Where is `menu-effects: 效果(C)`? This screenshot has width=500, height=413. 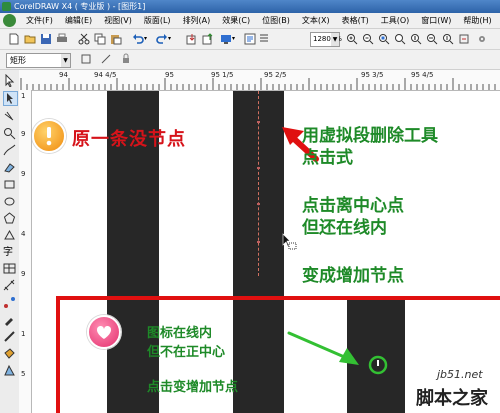 menu-effects: 效果(C) is located at coordinates (236, 20).